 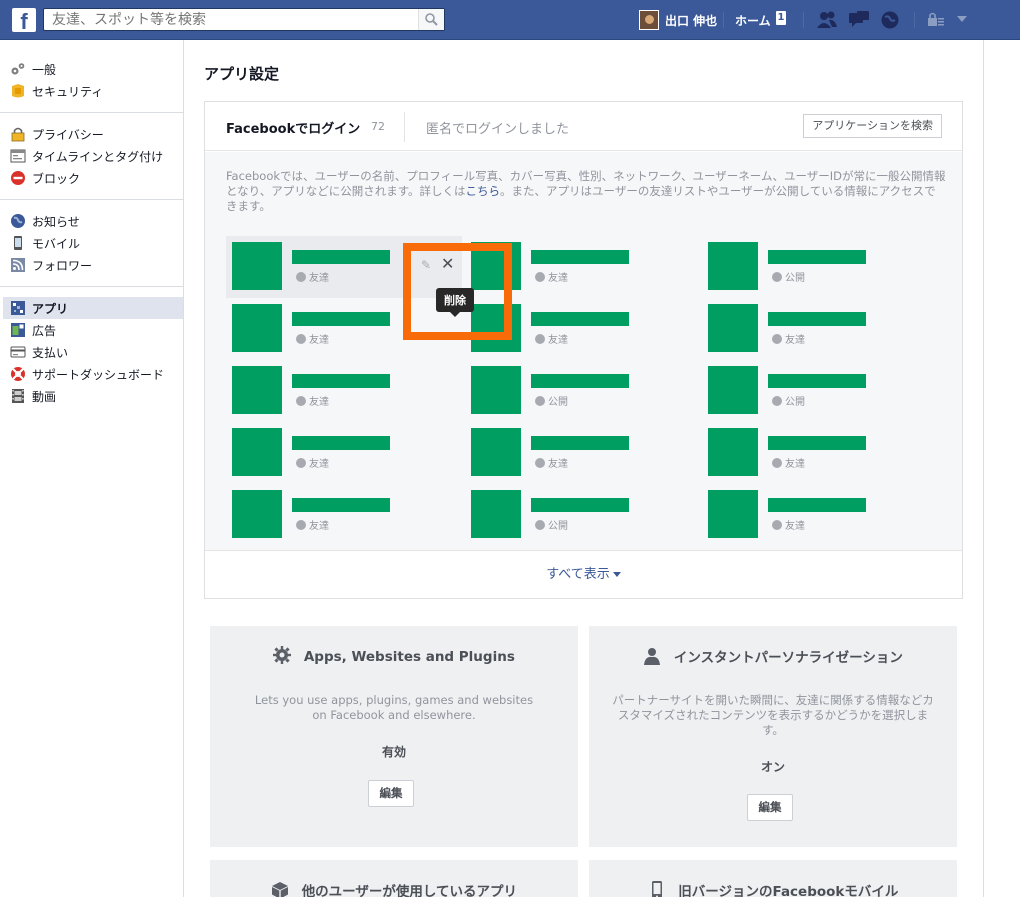 What do you see at coordinates (91, 69) in the screenshot?
I see `sidebar-item-general: 一般` at bounding box center [91, 69].